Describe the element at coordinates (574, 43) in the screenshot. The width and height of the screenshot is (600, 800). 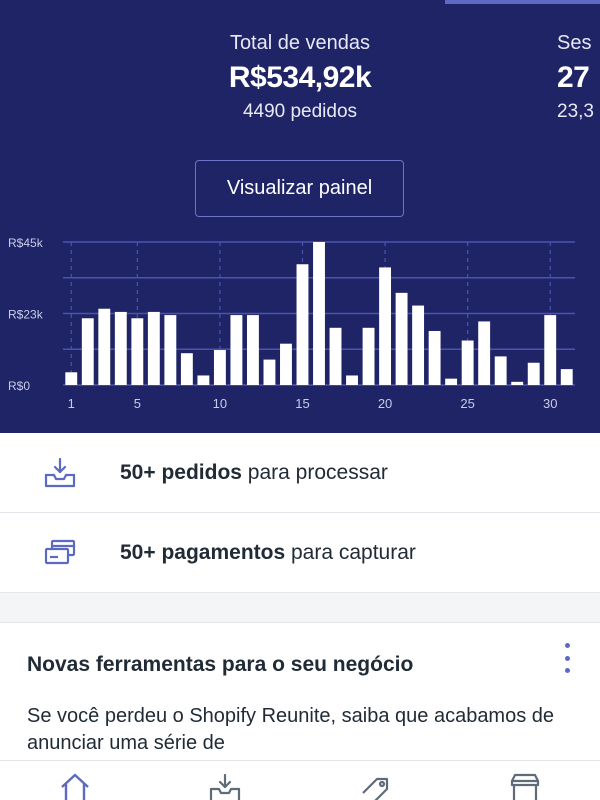
I see `sessions-label: Ses` at that location.